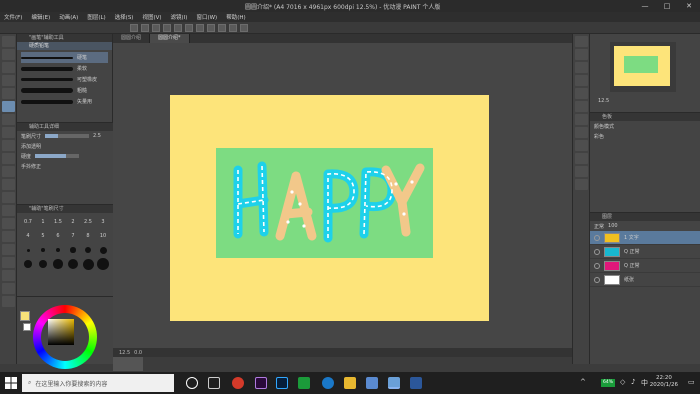  Describe the element at coordinates (608, 383) in the screenshot. I see `battery-indicator: 64%` at that location.